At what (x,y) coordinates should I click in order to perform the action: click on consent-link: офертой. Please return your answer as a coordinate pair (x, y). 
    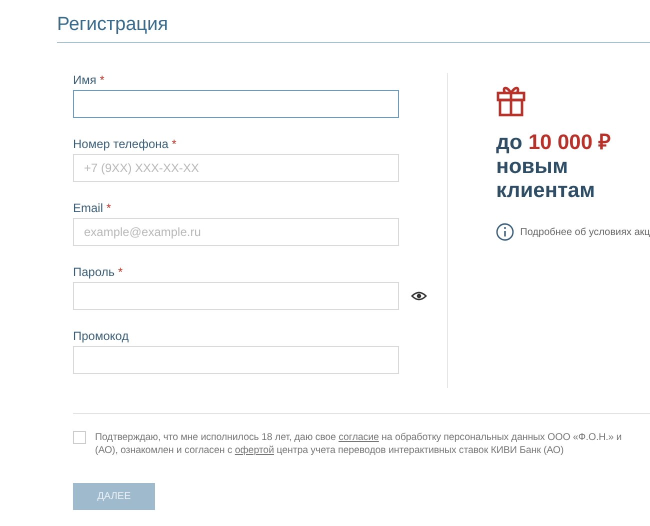
    Looking at the image, I should click on (254, 450).